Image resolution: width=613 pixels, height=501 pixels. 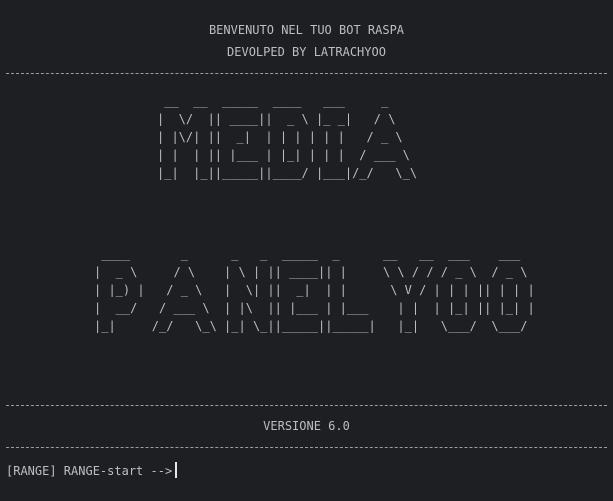 I want to click on separator-top, so click(x=306, y=73).